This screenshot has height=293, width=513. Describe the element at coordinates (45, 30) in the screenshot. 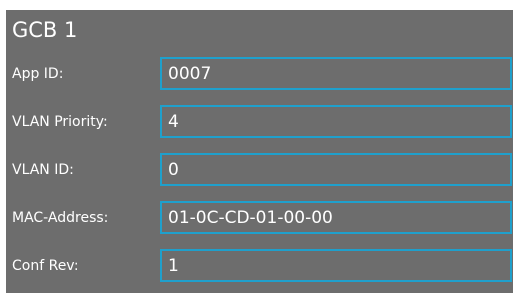

I see `panel-title: GCB 1` at that location.